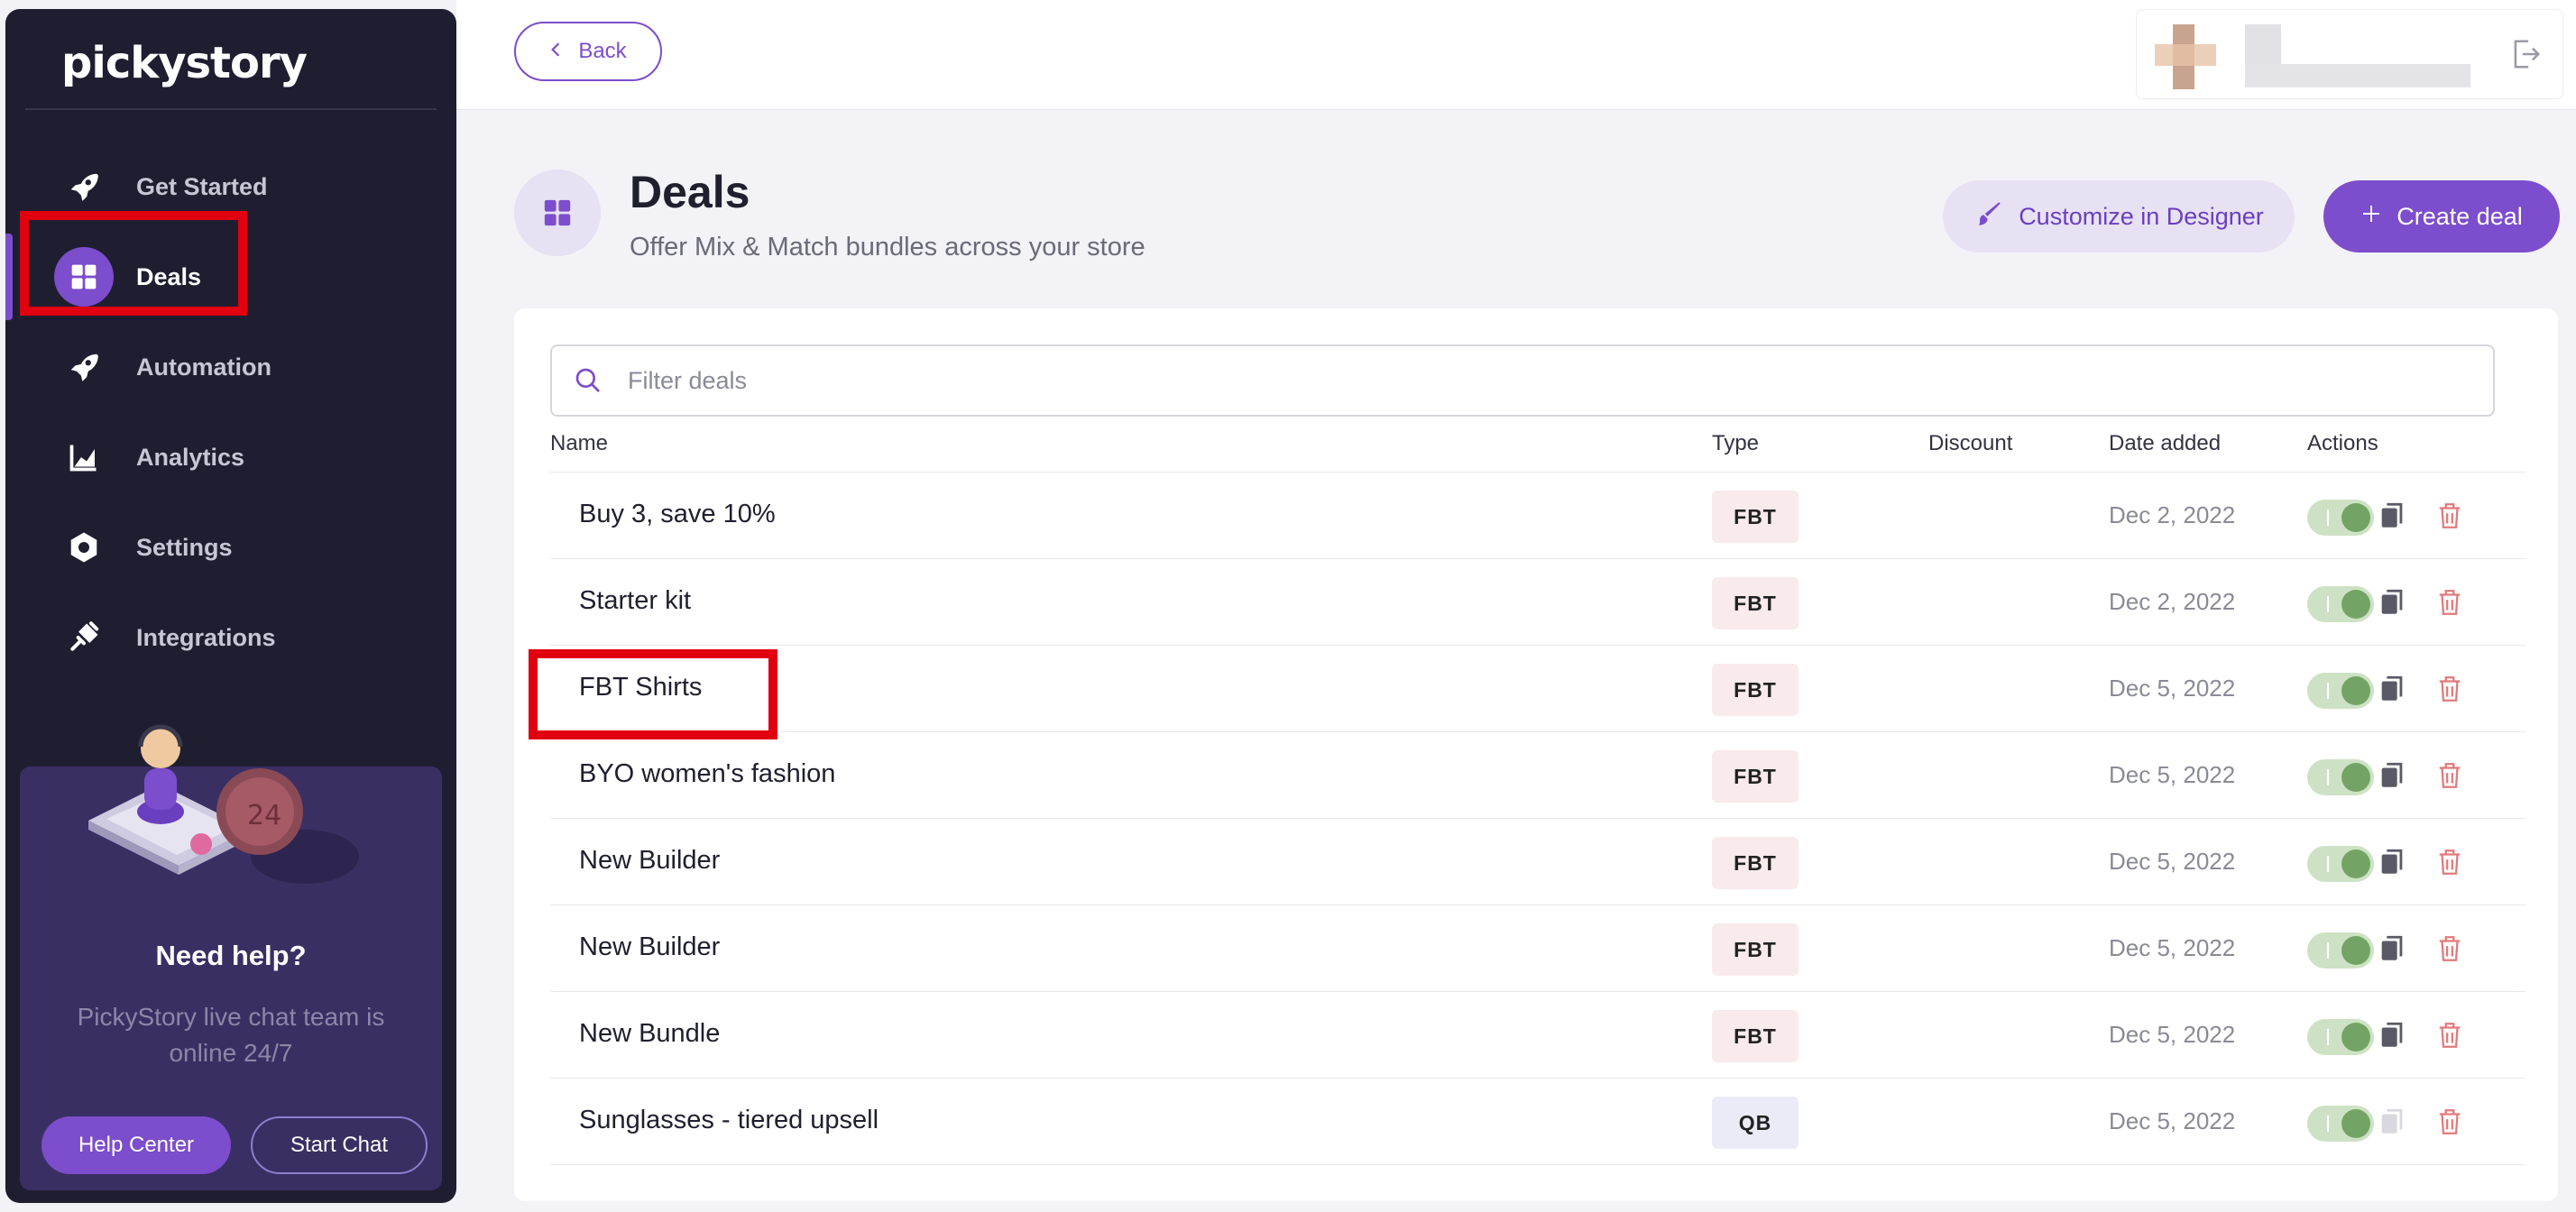  What do you see at coordinates (707, 774) in the screenshot?
I see `deal-name: BYO women's fashion` at bounding box center [707, 774].